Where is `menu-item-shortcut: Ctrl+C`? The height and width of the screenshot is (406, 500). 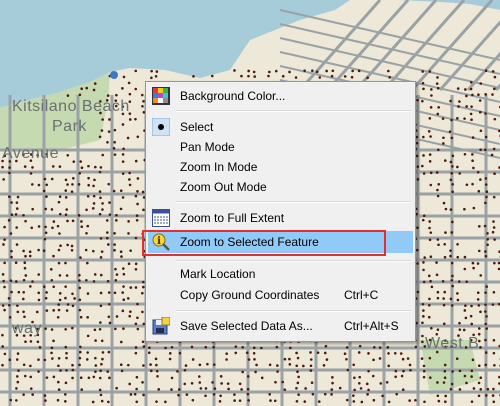 menu-item-shortcut: Ctrl+C is located at coordinates (361, 295).